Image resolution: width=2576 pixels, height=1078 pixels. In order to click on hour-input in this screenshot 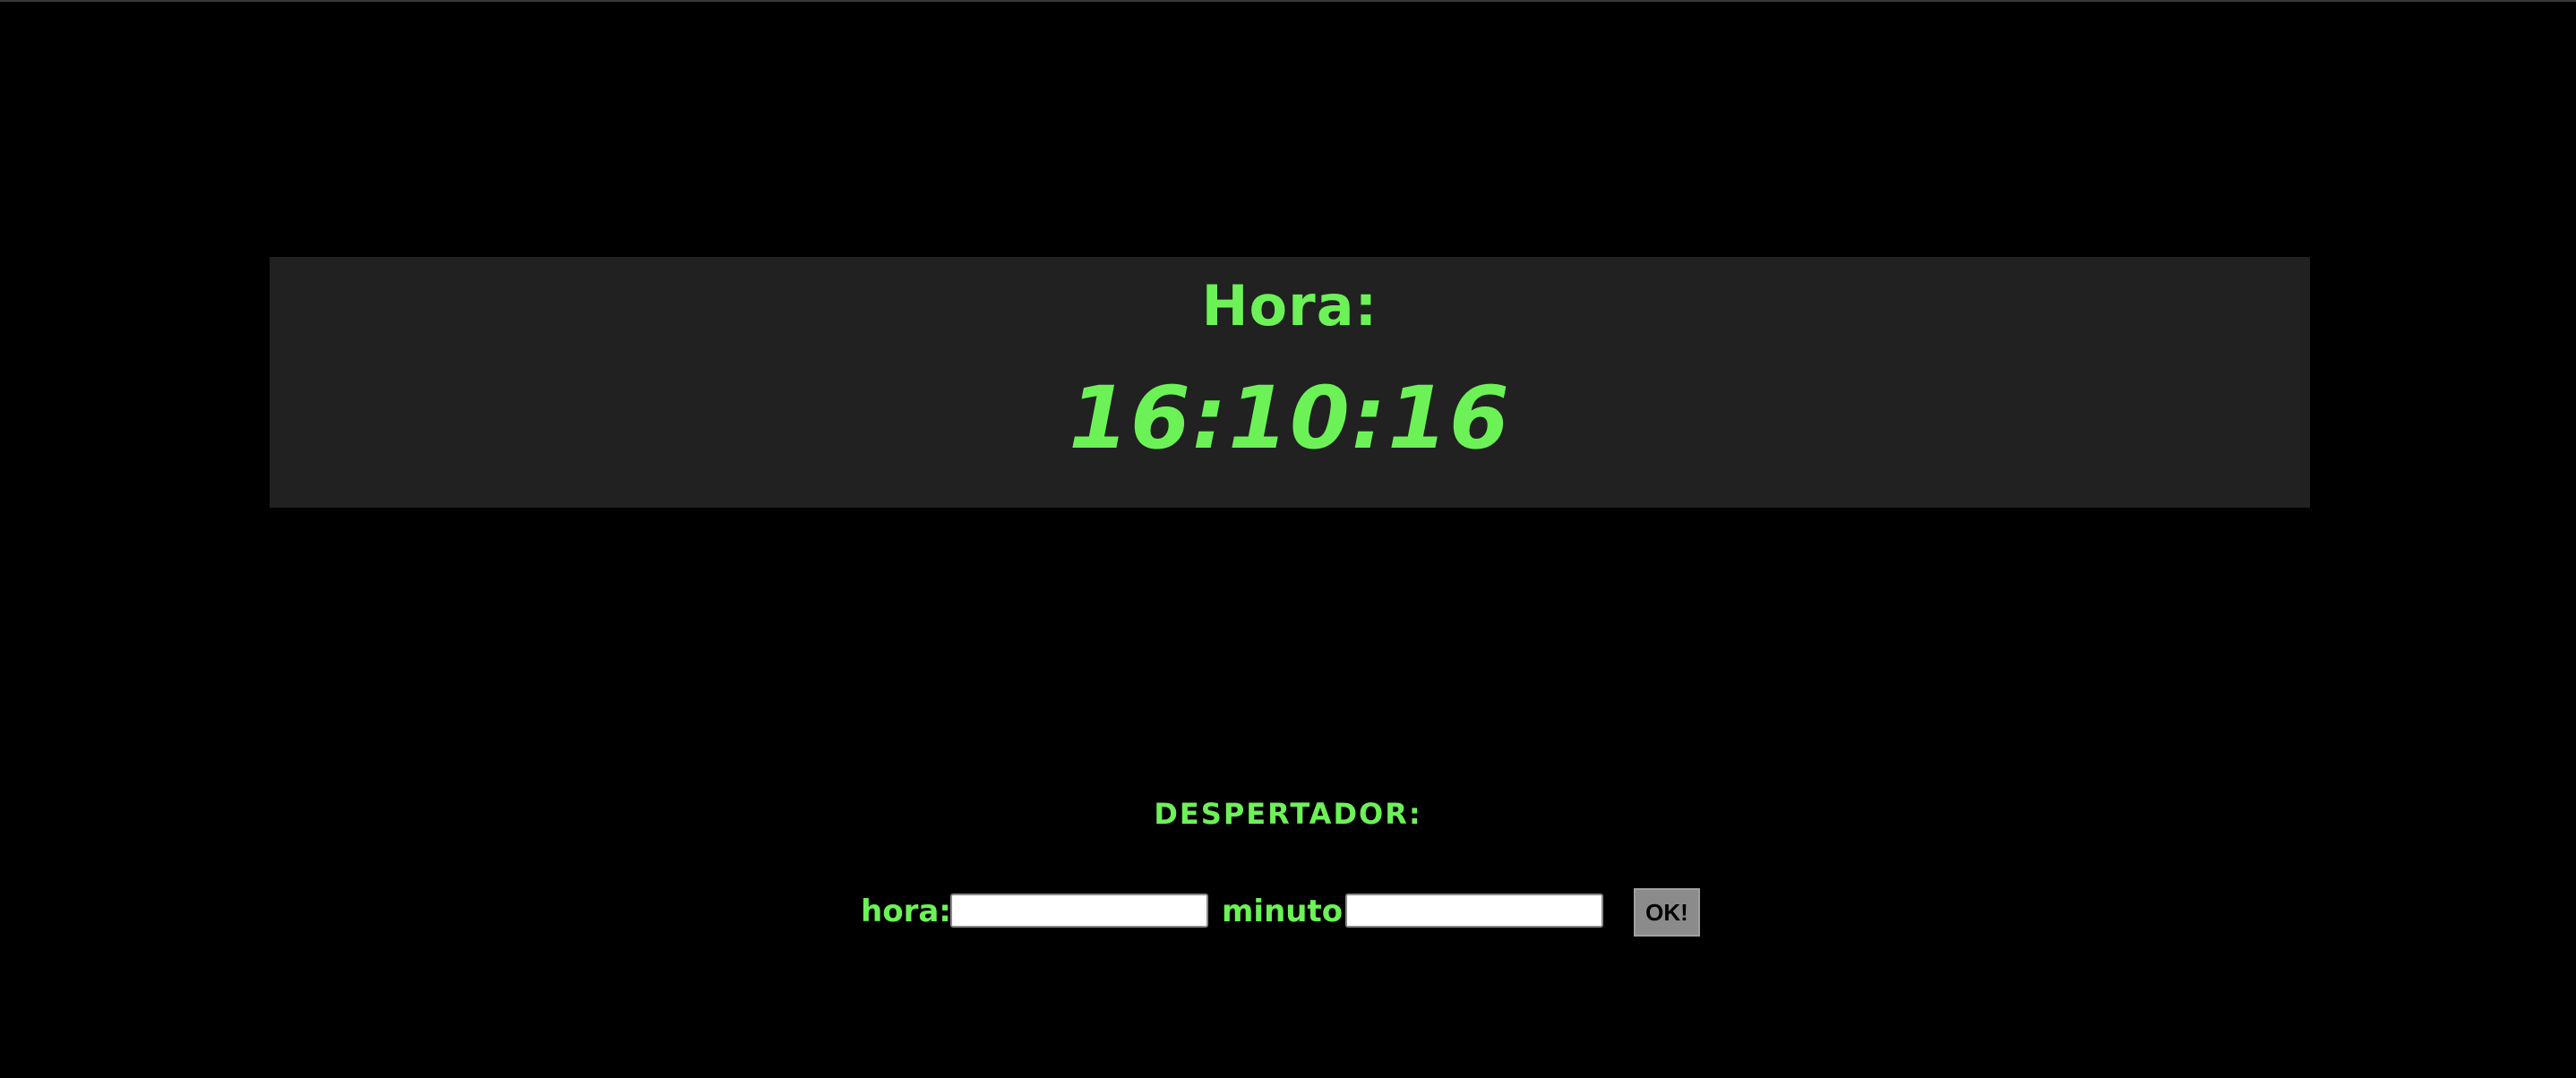, I will do `click(1079, 911)`.